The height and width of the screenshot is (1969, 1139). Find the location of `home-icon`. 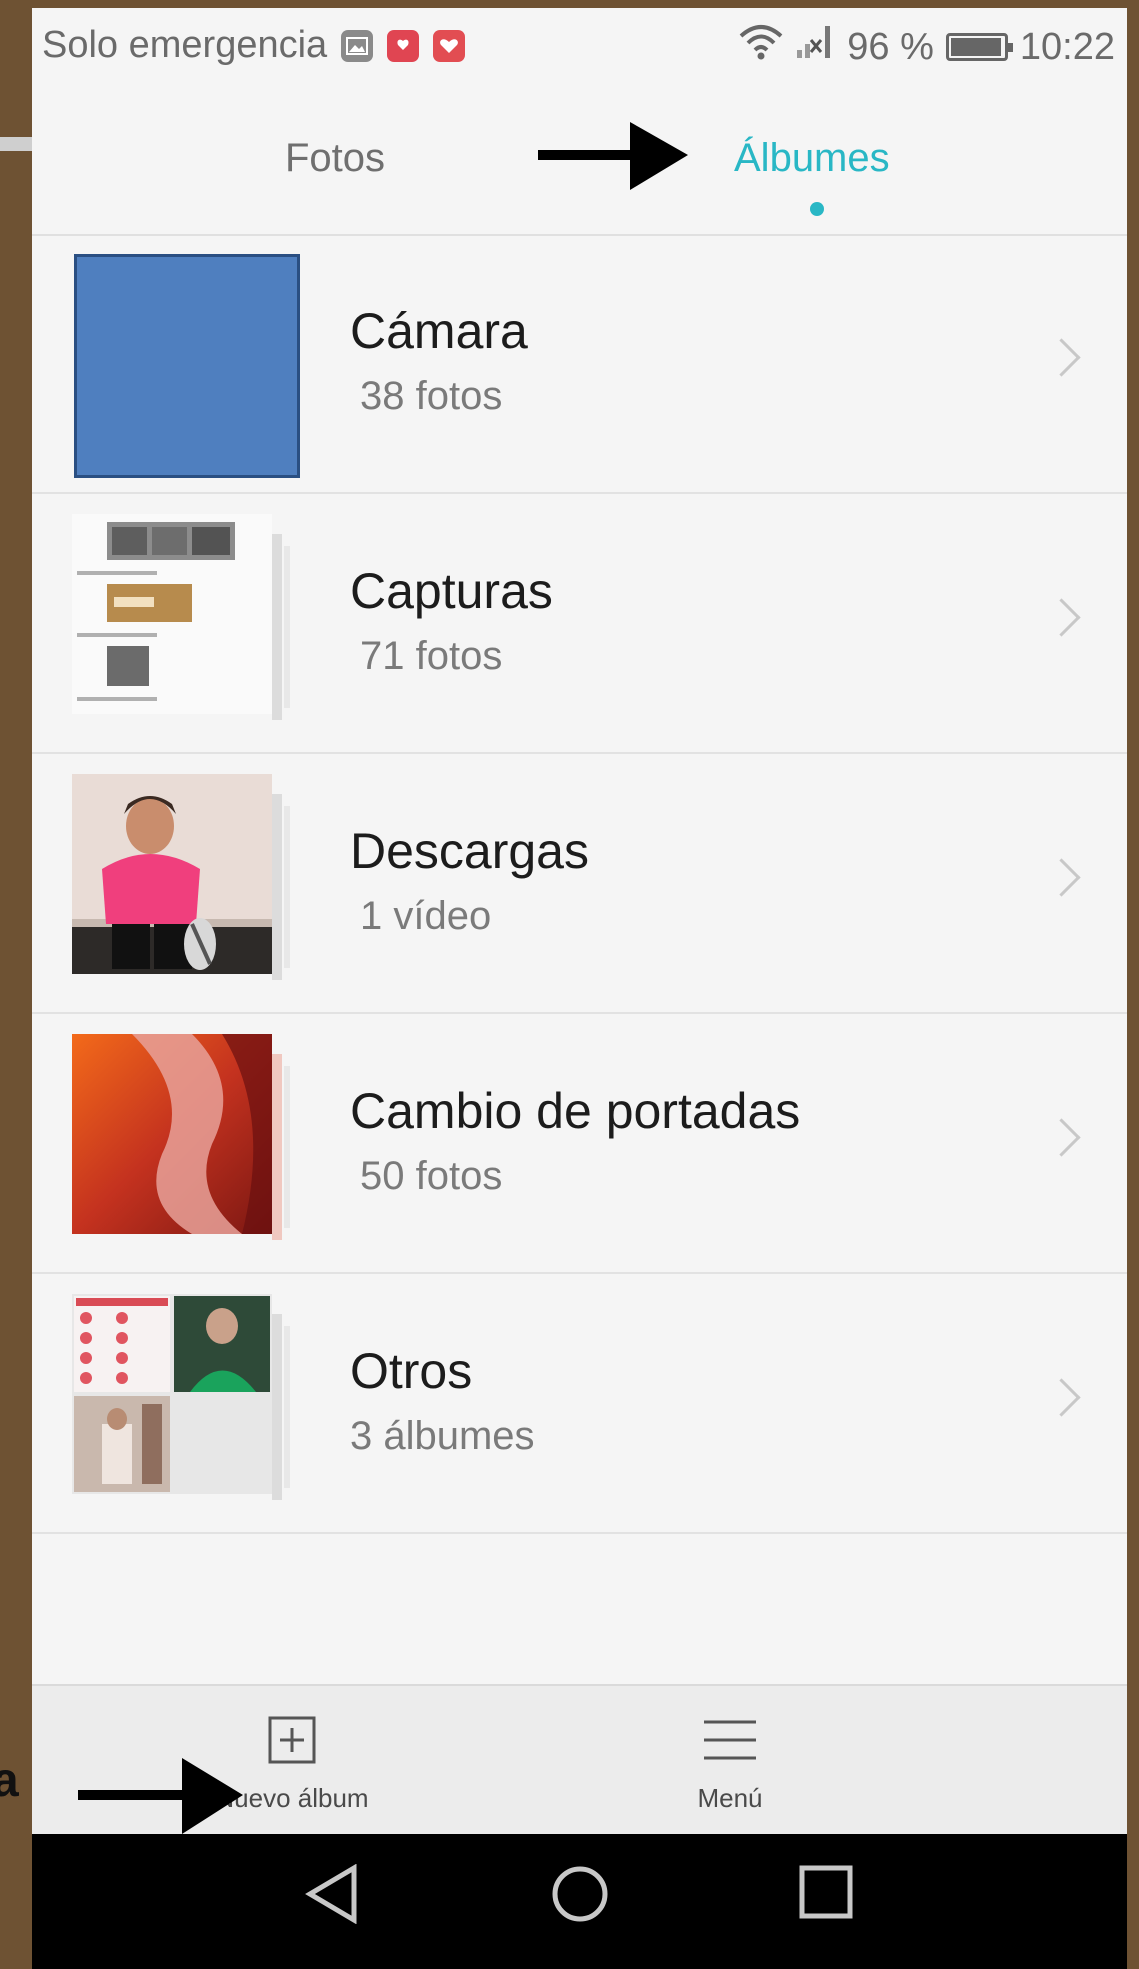

home-icon is located at coordinates (580, 1896).